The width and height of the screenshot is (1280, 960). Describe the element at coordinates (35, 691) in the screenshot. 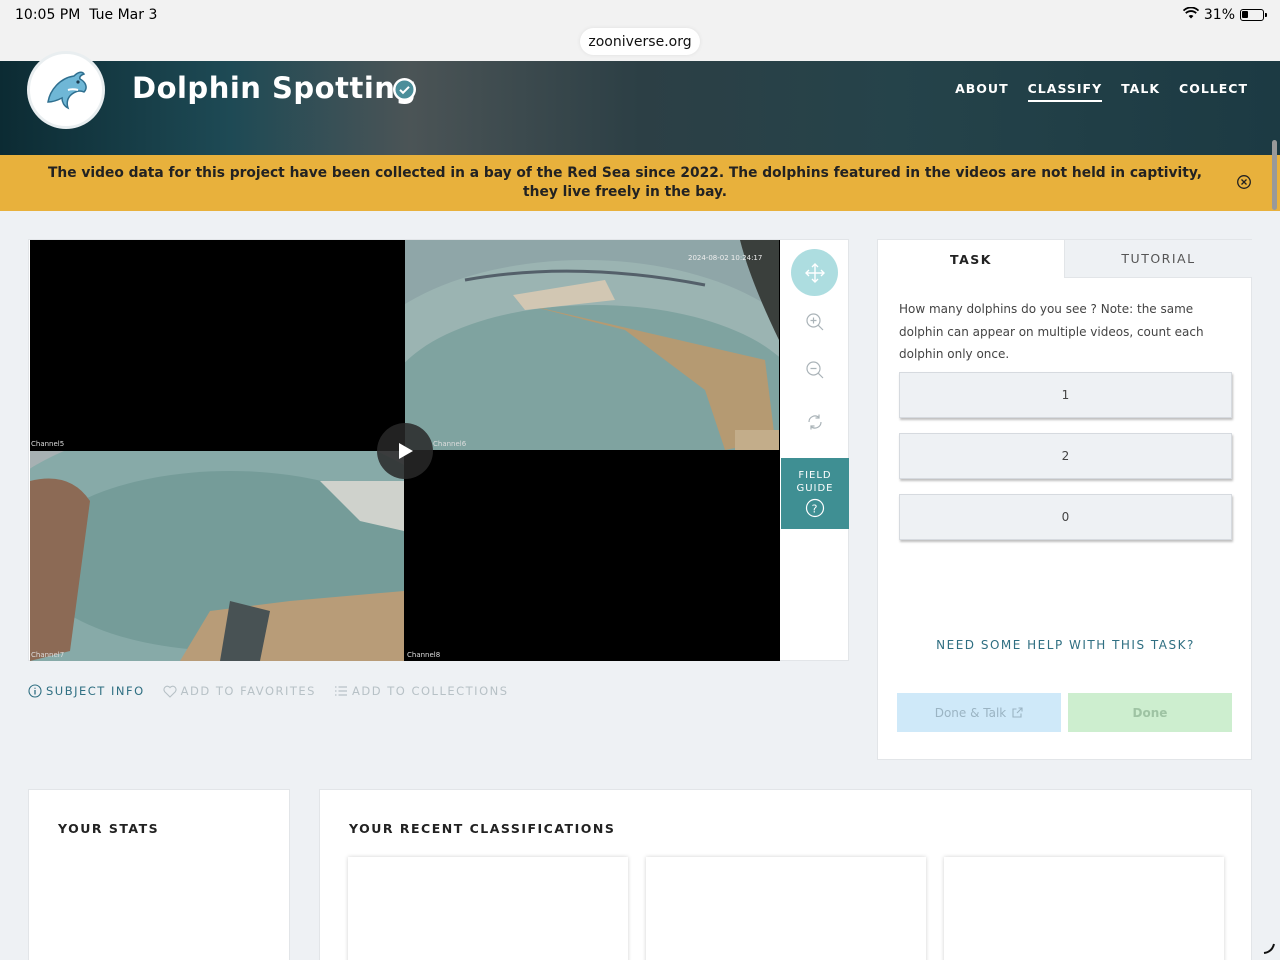

I see `info-icon` at that location.